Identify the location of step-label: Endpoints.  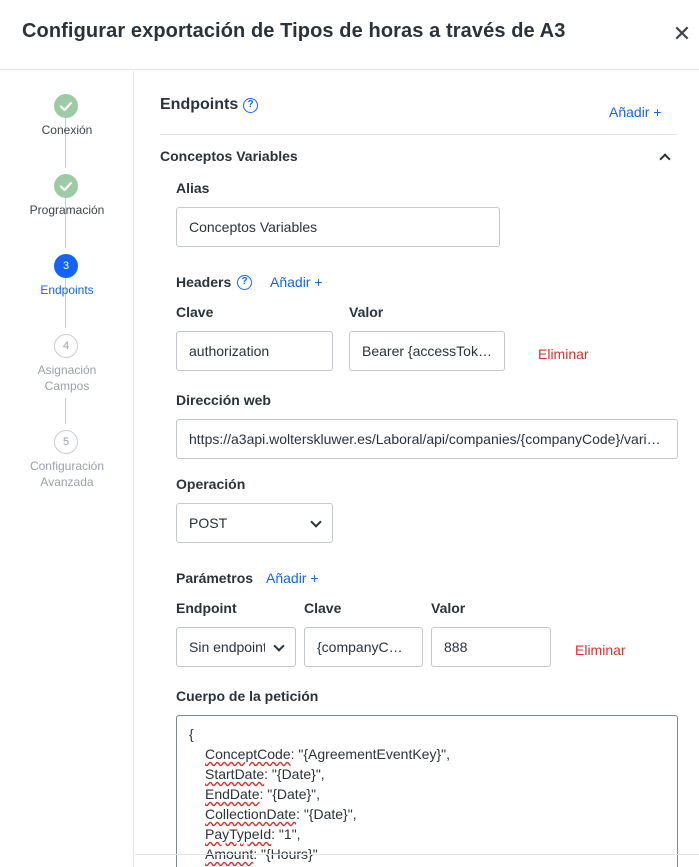
(67, 290).